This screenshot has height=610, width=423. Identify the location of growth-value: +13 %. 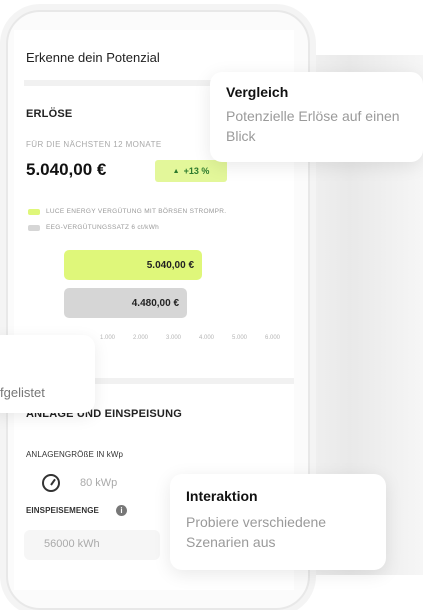
(196, 171).